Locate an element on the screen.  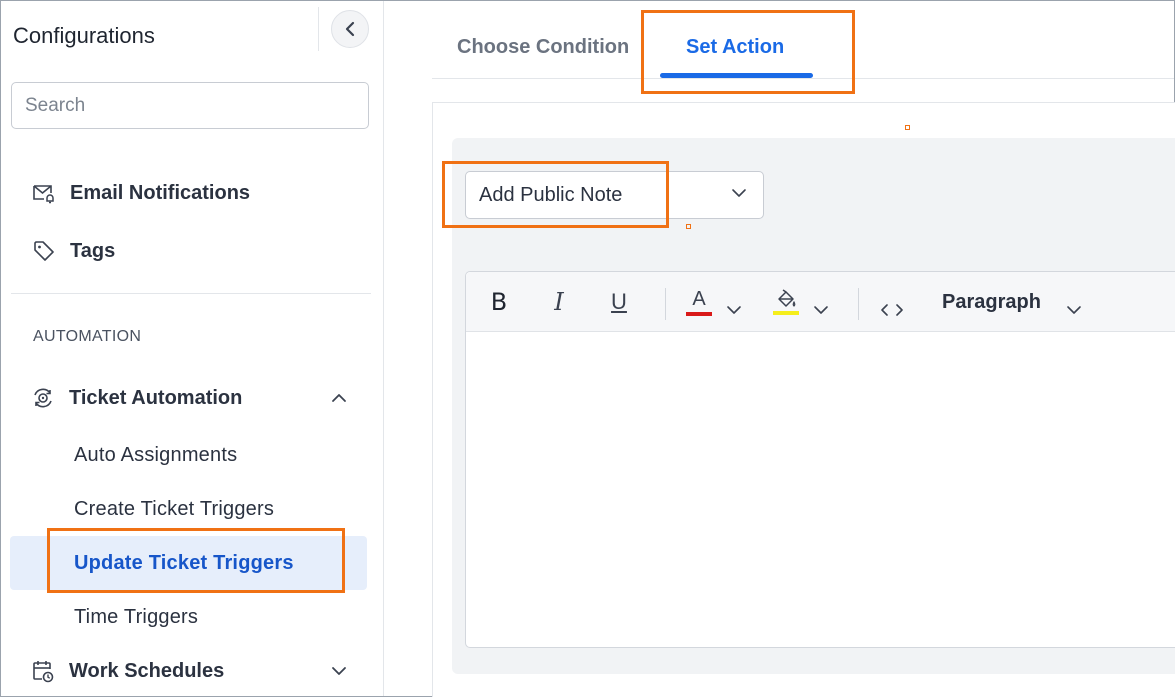
tag-icon is located at coordinates (44, 251).